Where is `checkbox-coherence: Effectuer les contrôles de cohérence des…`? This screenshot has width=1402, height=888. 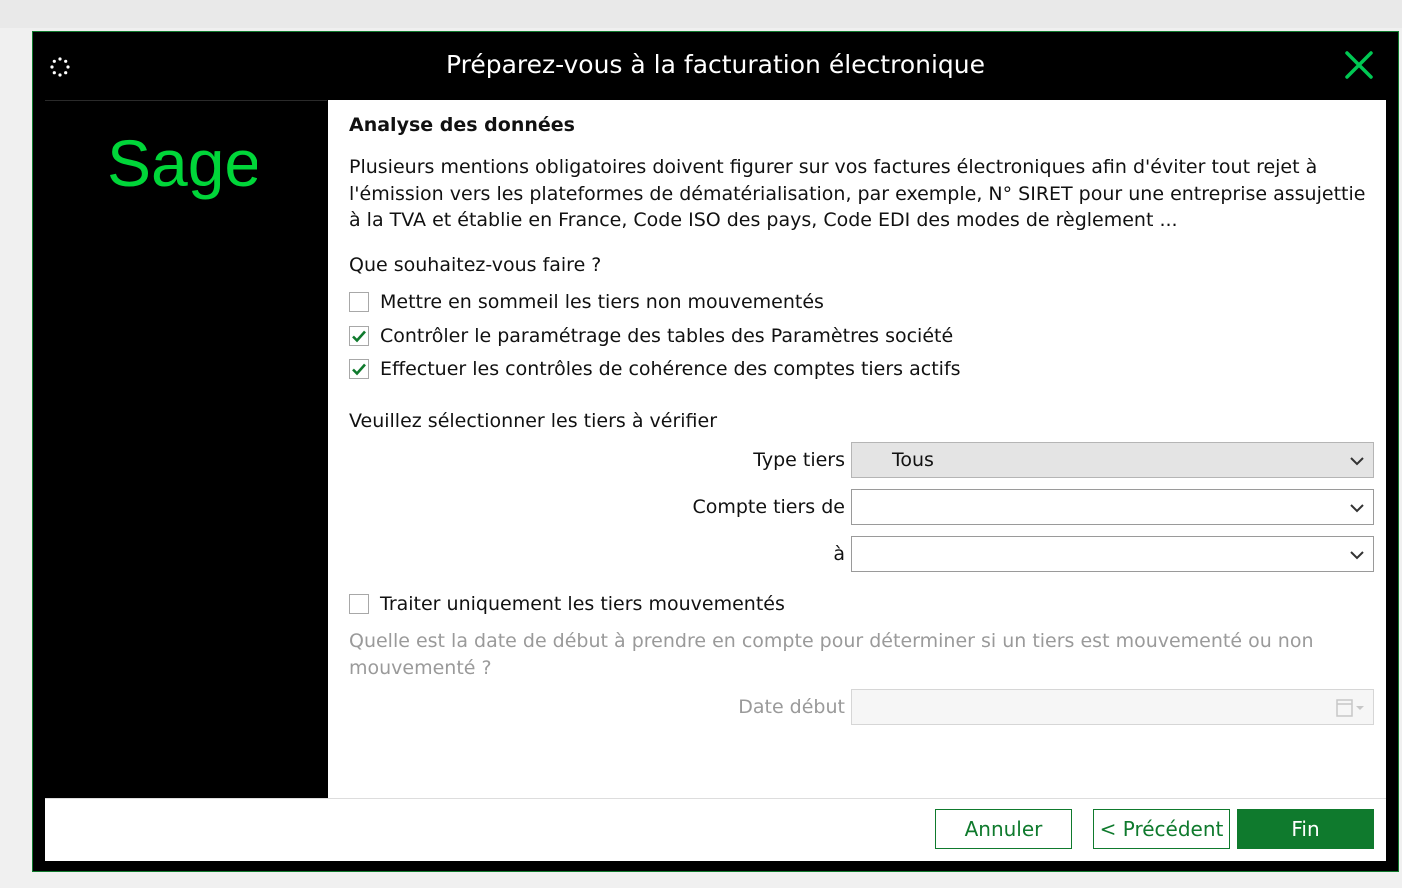 checkbox-coherence: Effectuer les contrôles de cohérence des… is located at coordinates (655, 369).